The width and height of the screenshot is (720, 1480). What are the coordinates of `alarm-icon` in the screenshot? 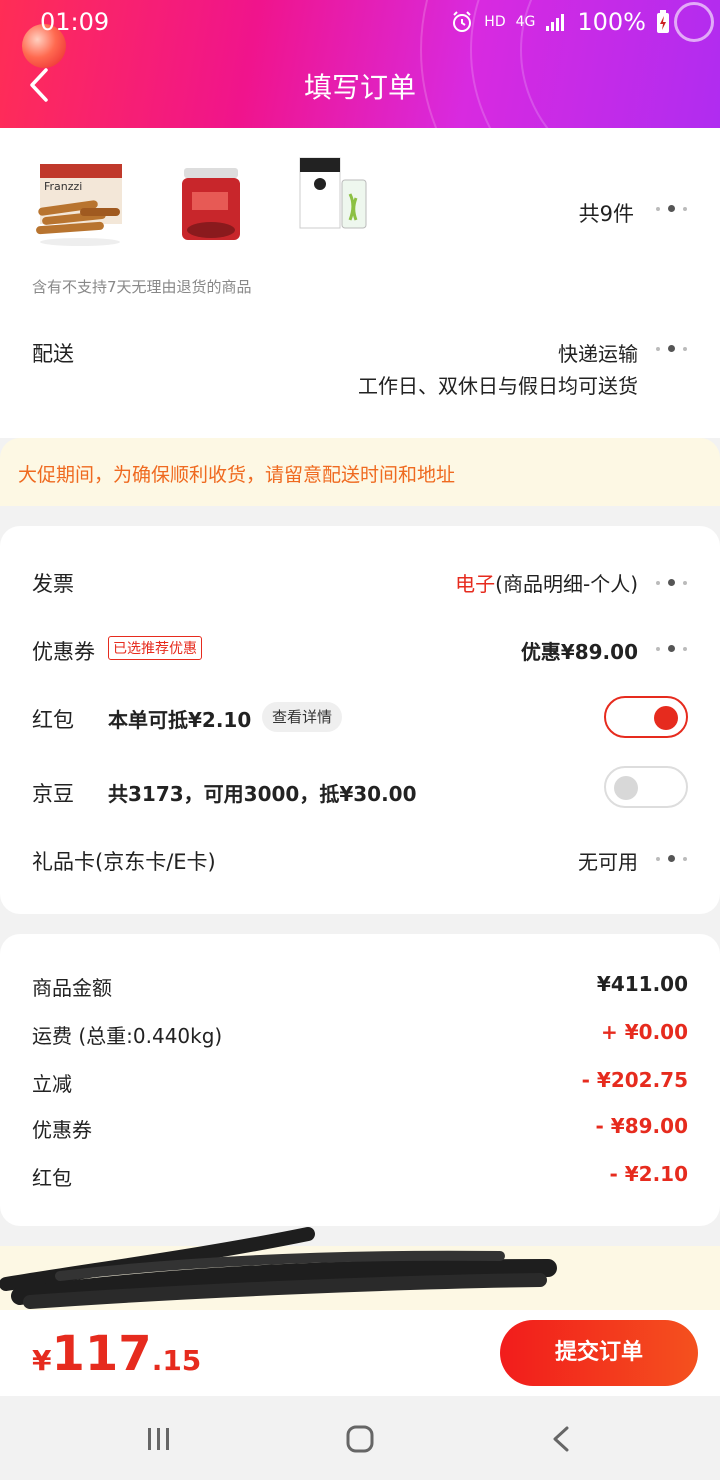 It's located at (462, 21).